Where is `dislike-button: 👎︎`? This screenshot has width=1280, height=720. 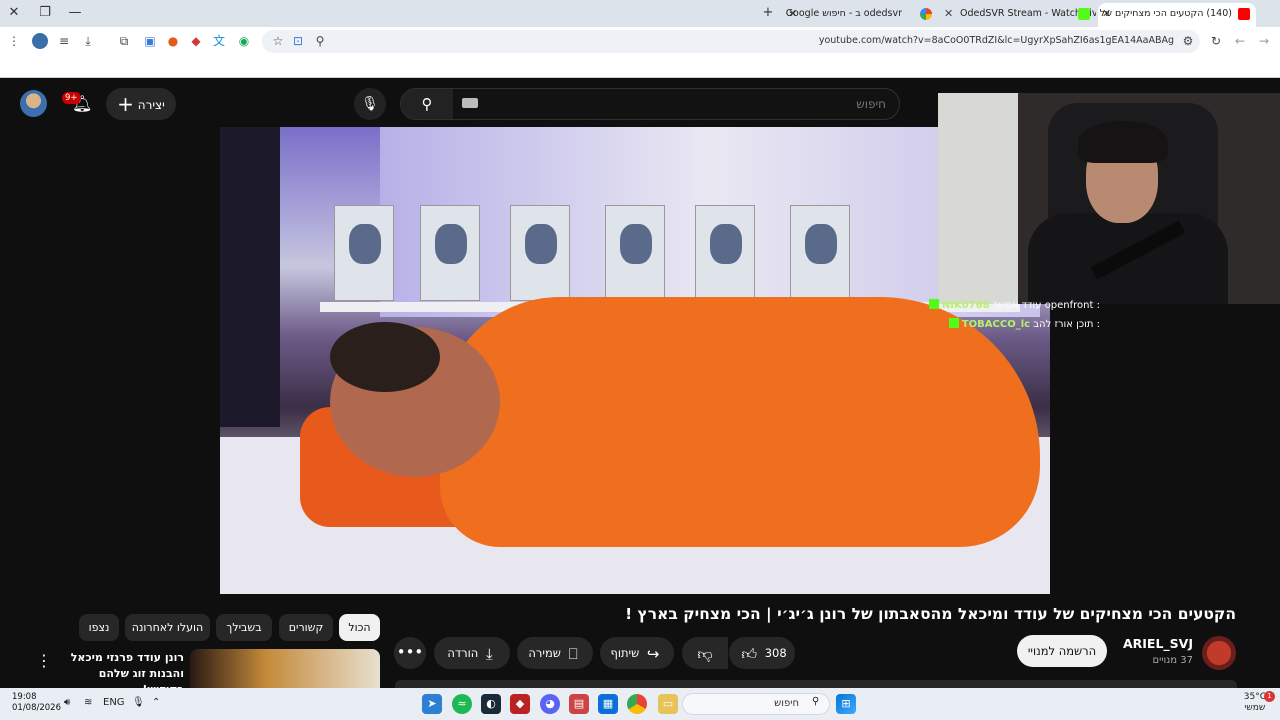 dislike-button: 👎︎ is located at coordinates (705, 653).